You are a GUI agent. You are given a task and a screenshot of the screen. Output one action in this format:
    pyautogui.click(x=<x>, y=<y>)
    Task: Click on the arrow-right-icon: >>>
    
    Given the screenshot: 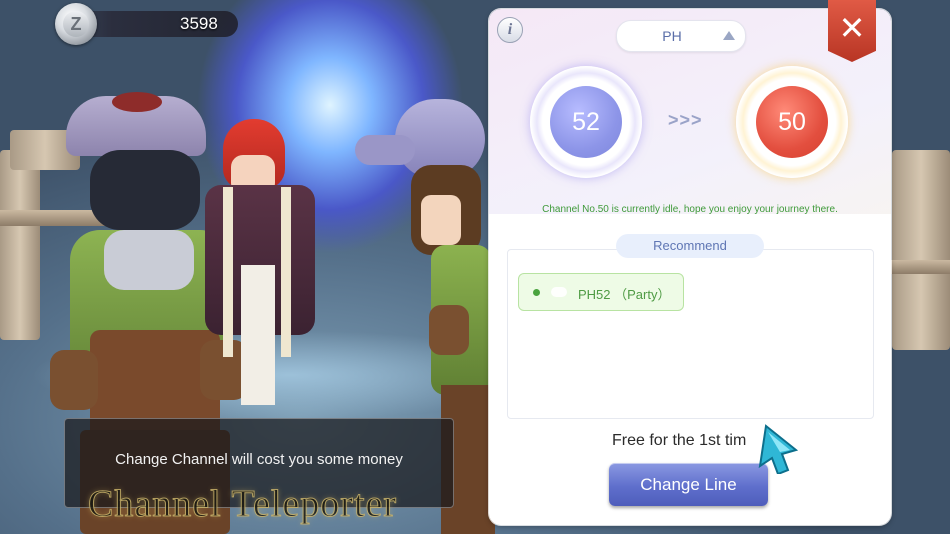 What is the action you would take?
    pyautogui.click(x=685, y=120)
    